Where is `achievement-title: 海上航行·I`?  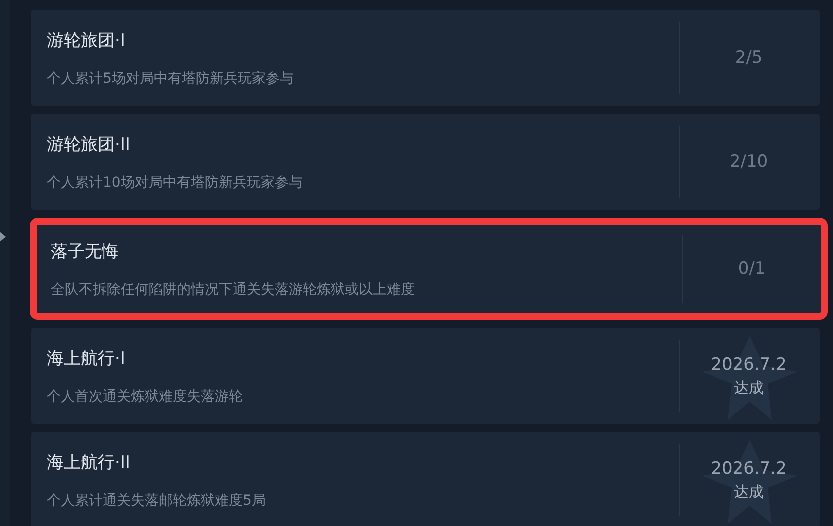
achievement-title: 海上航行·I is located at coordinates (86, 359).